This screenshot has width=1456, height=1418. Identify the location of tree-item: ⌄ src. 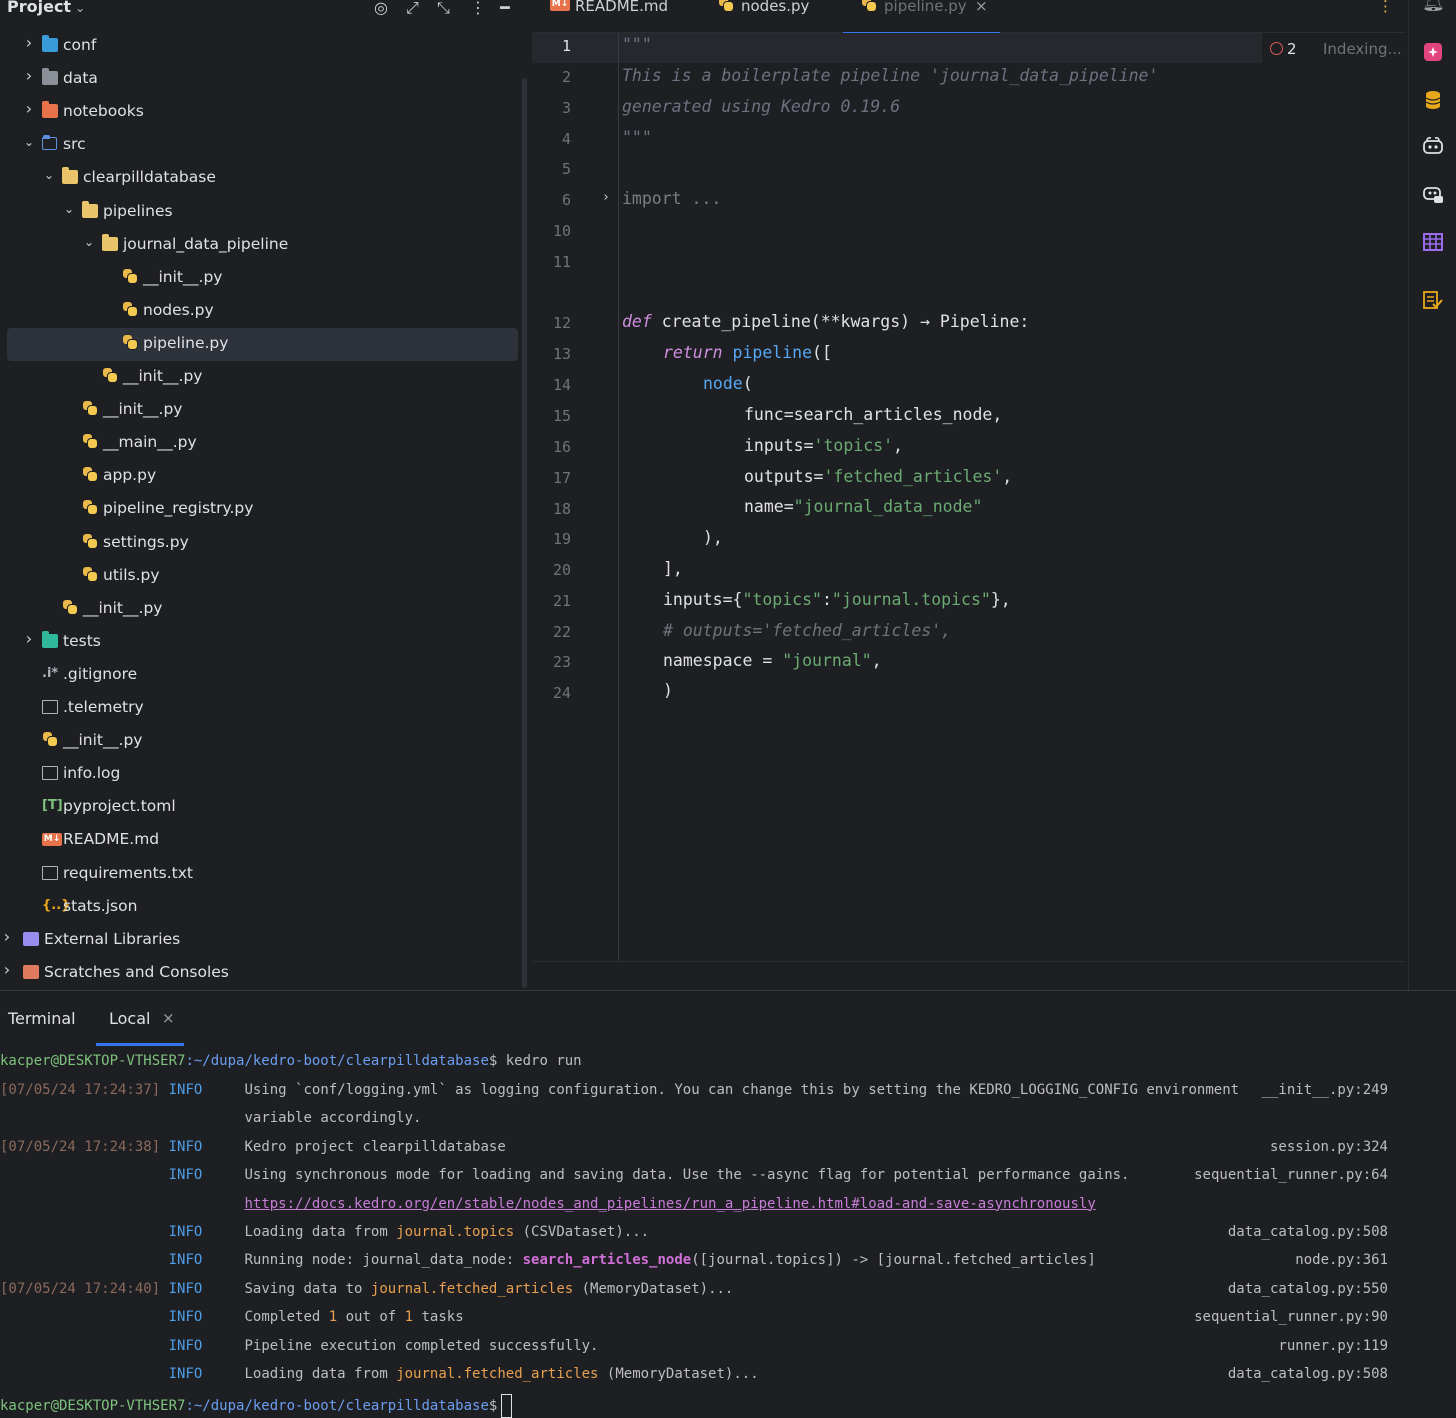
(259, 145).